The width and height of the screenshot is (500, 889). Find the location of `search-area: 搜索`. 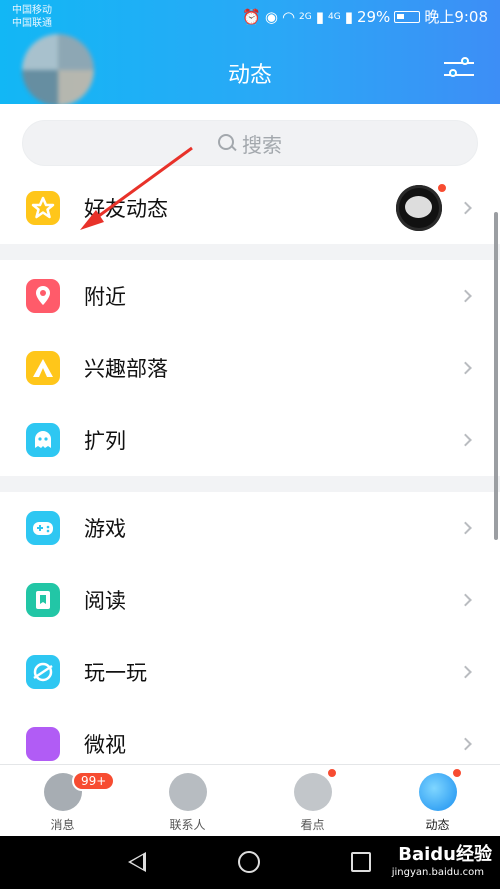

search-area: 搜索 is located at coordinates (250, 138).